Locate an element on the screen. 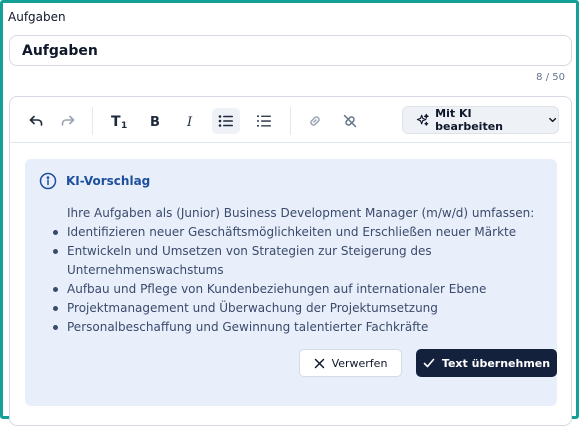  ai-edit-label: Mit KI bearbeiten is located at coordinates (469, 120).